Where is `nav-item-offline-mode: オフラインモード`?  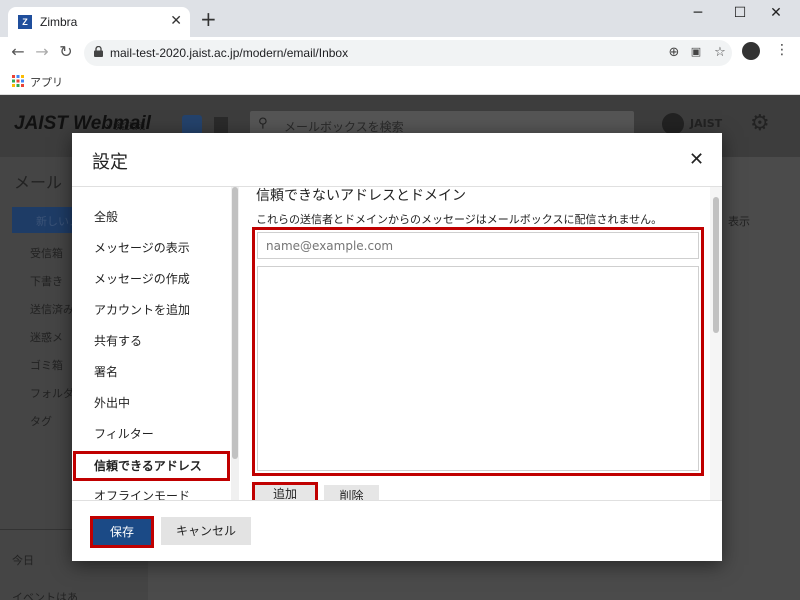 nav-item-offline-mode: オフラインモード is located at coordinates (142, 493).